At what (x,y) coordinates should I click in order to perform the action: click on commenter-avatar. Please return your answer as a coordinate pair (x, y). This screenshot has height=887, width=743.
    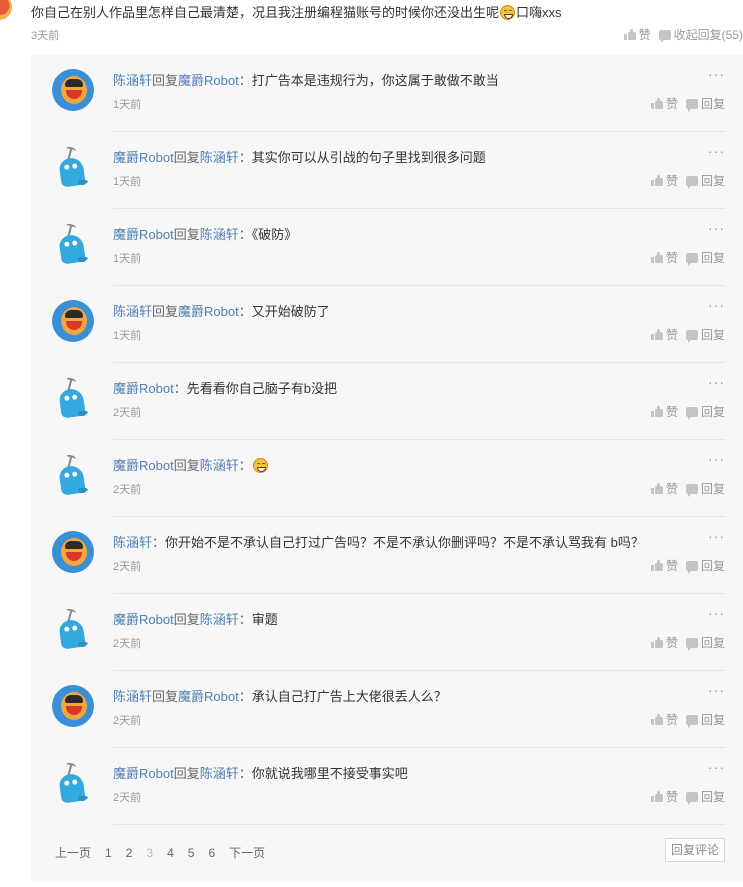
    Looking at the image, I should click on (6, 10).